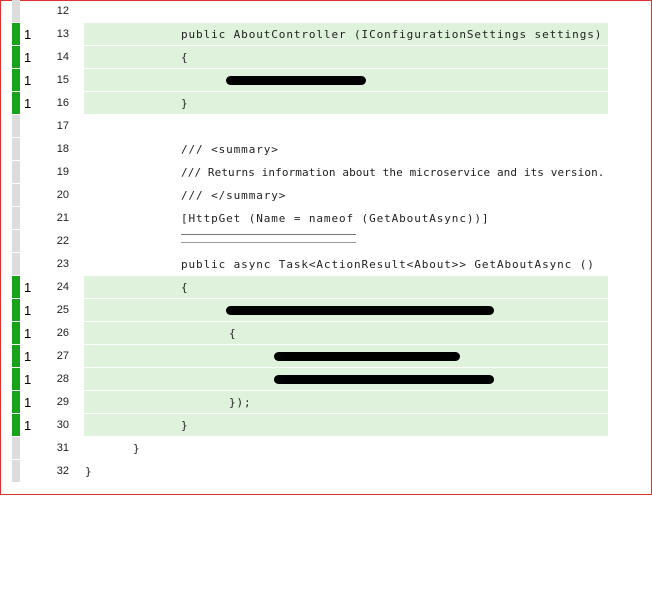  What do you see at coordinates (62, 287) in the screenshot?
I see `line-number: 24` at bounding box center [62, 287].